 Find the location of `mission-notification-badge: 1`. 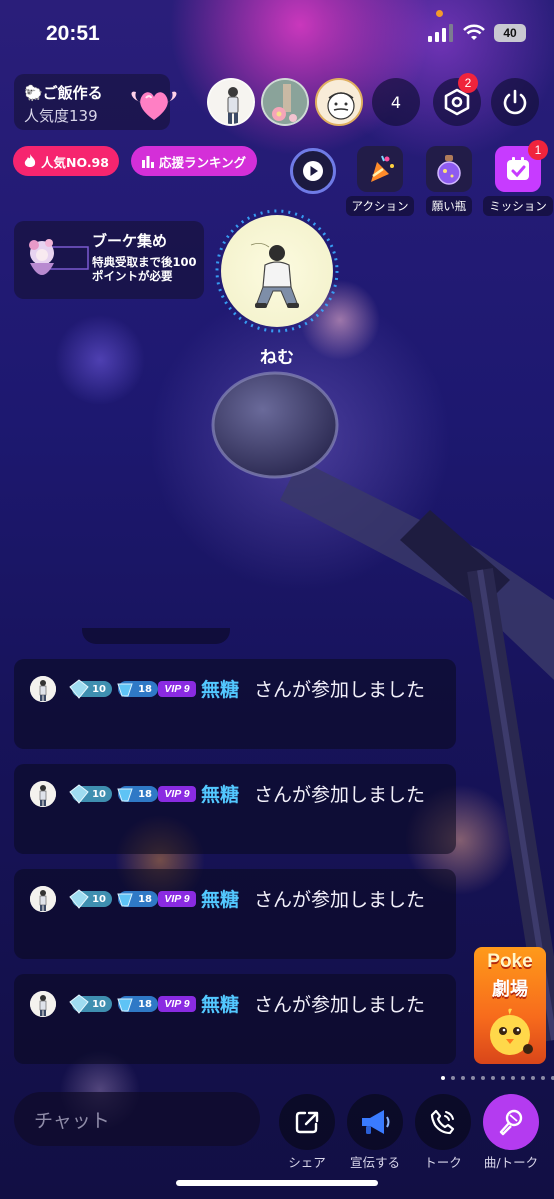

mission-notification-badge: 1 is located at coordinates (538, 150).